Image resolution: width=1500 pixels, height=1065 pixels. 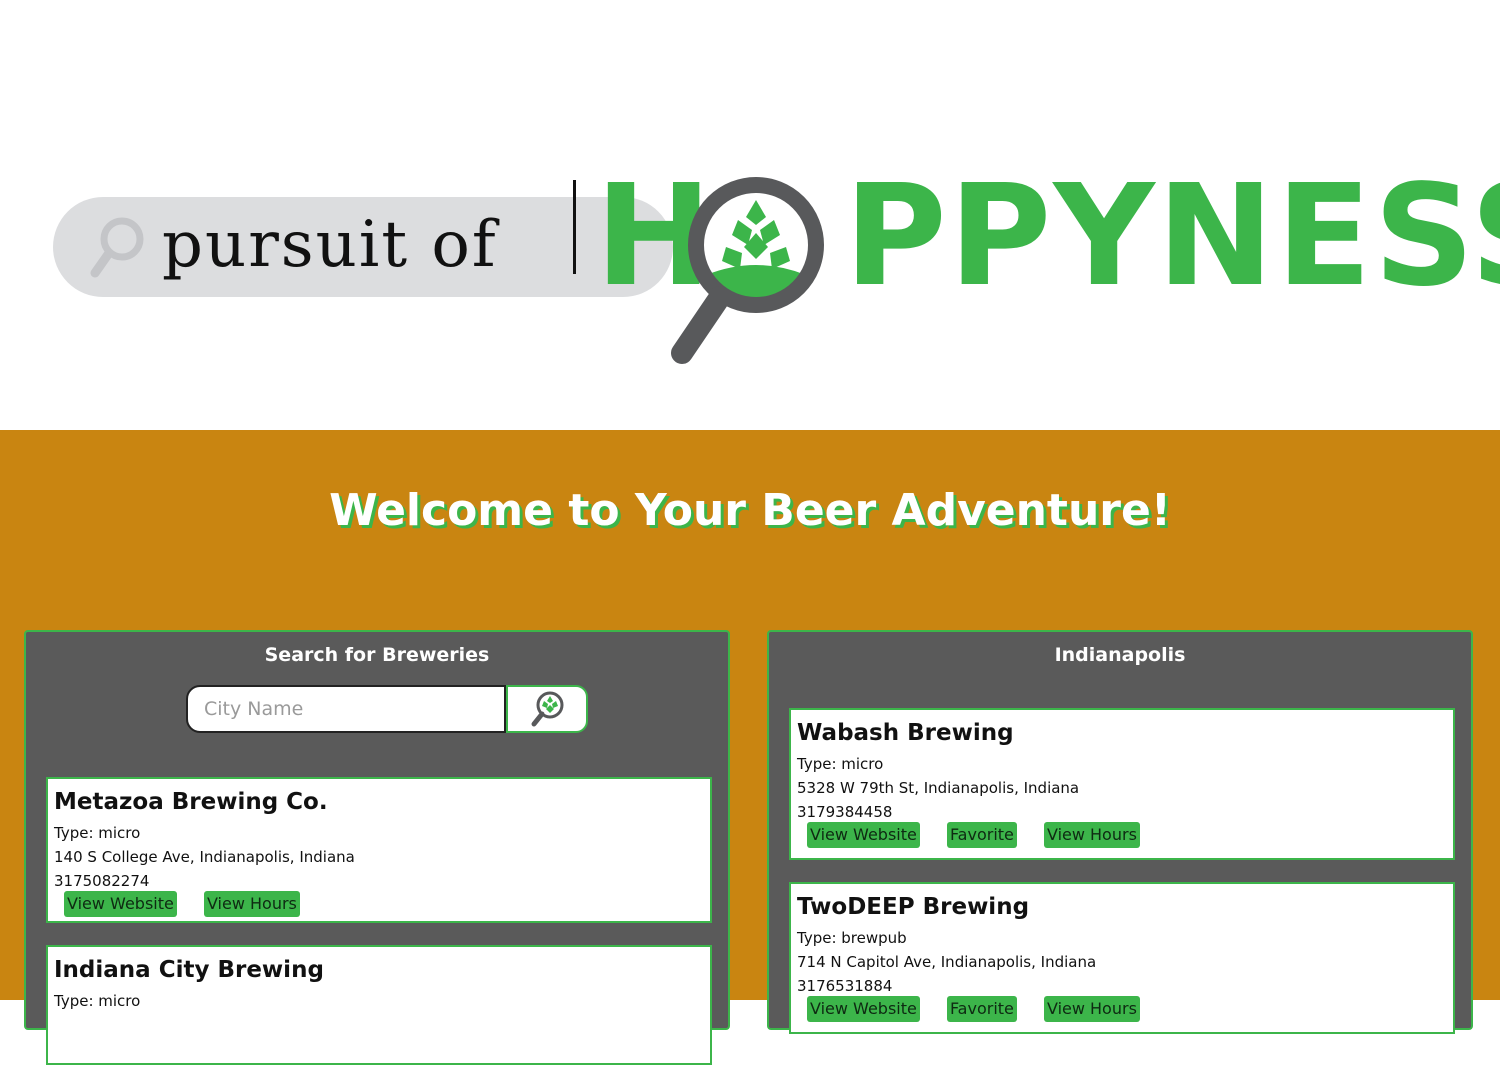 What do you see at coordinates (905, 733) in the screenshot?
I see `brewery-name: Wabash Brewing` at bounding box center [905, 733].